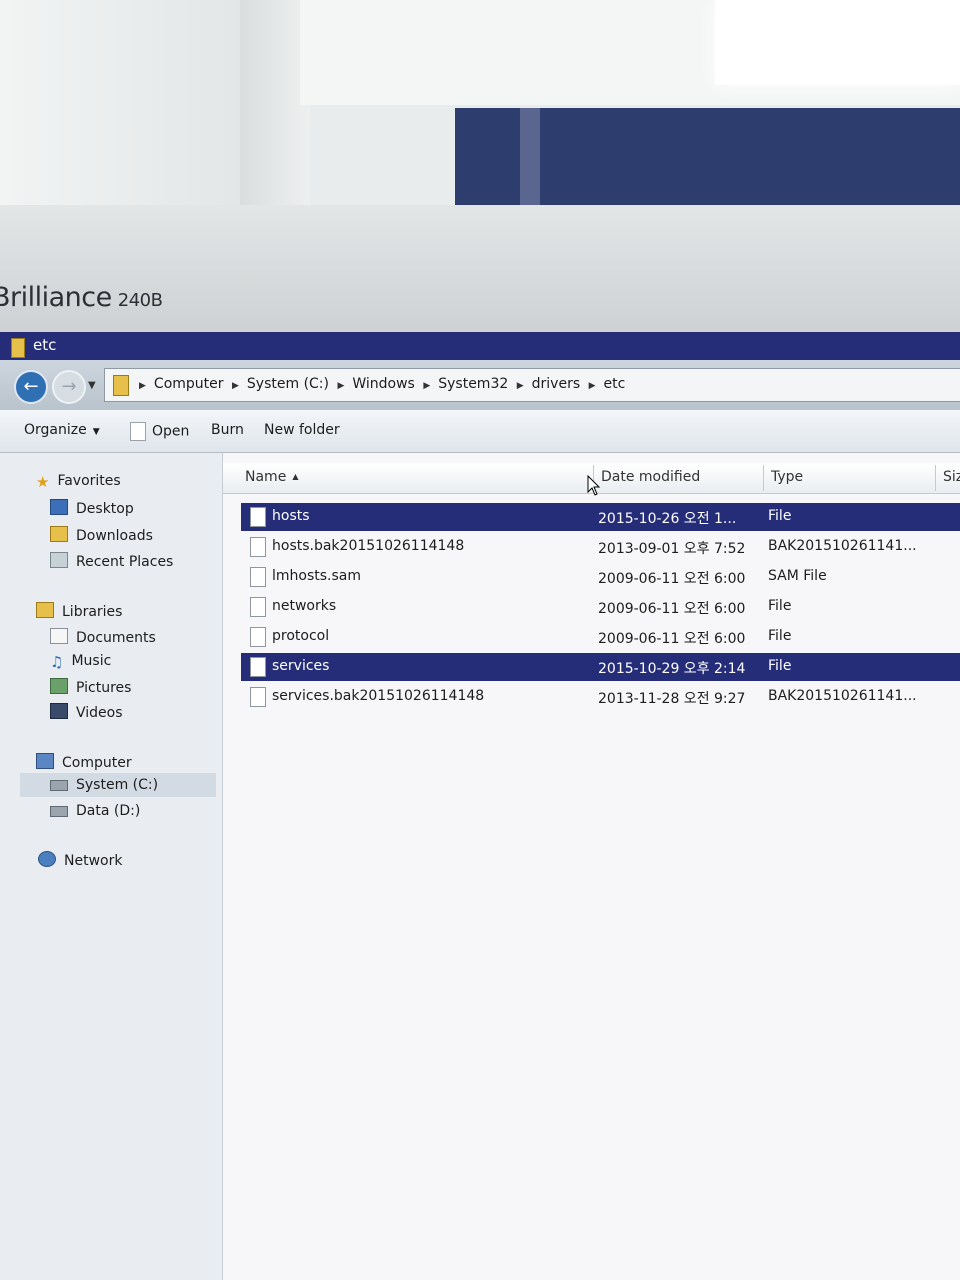 The image size is (960, 1280). I want to click on nav-recent-places: Recent Places, so click(111, 561).